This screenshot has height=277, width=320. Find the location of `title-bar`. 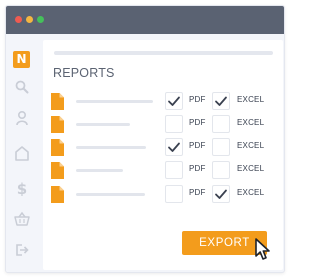

title-bar is located at coordinates (145, 20).